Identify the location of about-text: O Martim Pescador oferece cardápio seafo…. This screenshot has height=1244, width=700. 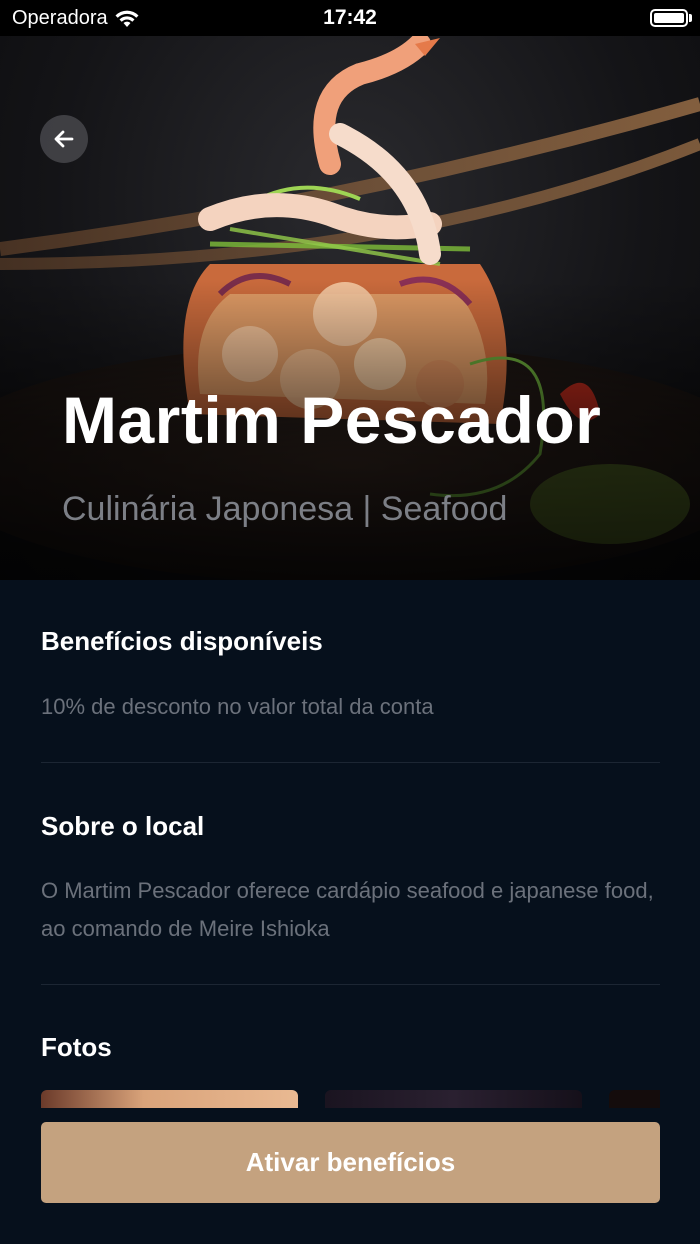
(347, 909).